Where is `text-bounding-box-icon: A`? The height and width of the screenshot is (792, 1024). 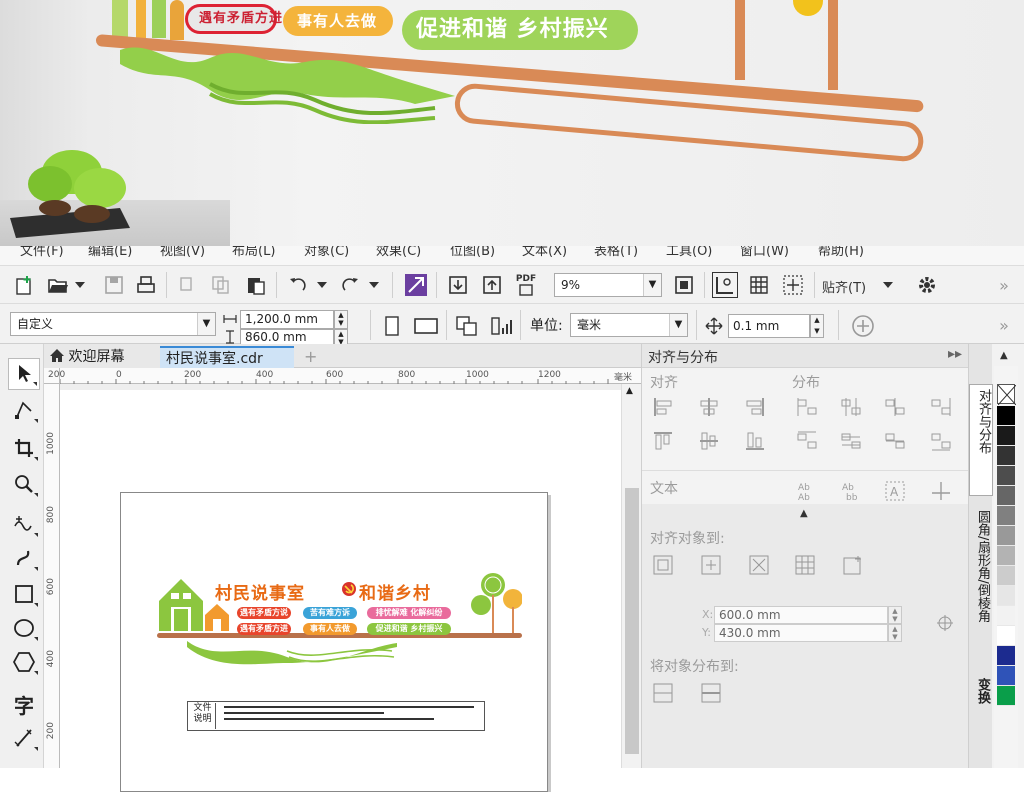 text-bounding-box-icon: A is located at coordinates (895, 491).